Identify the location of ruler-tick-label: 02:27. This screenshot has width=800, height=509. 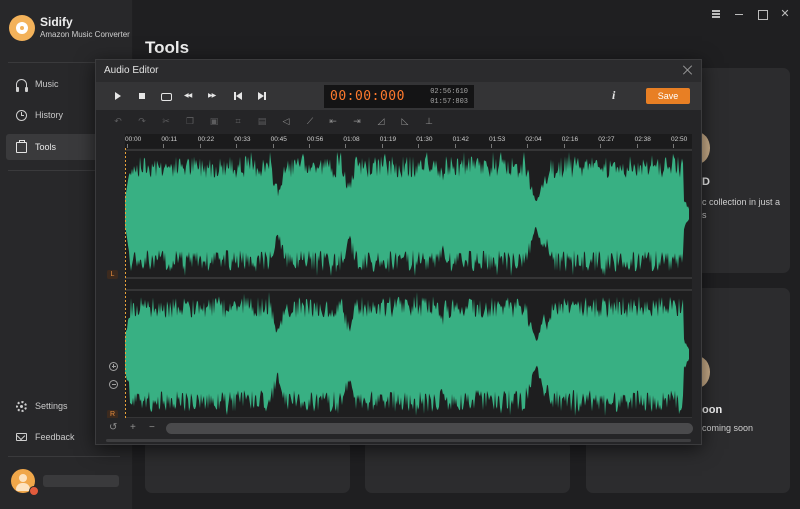
(606, 139).